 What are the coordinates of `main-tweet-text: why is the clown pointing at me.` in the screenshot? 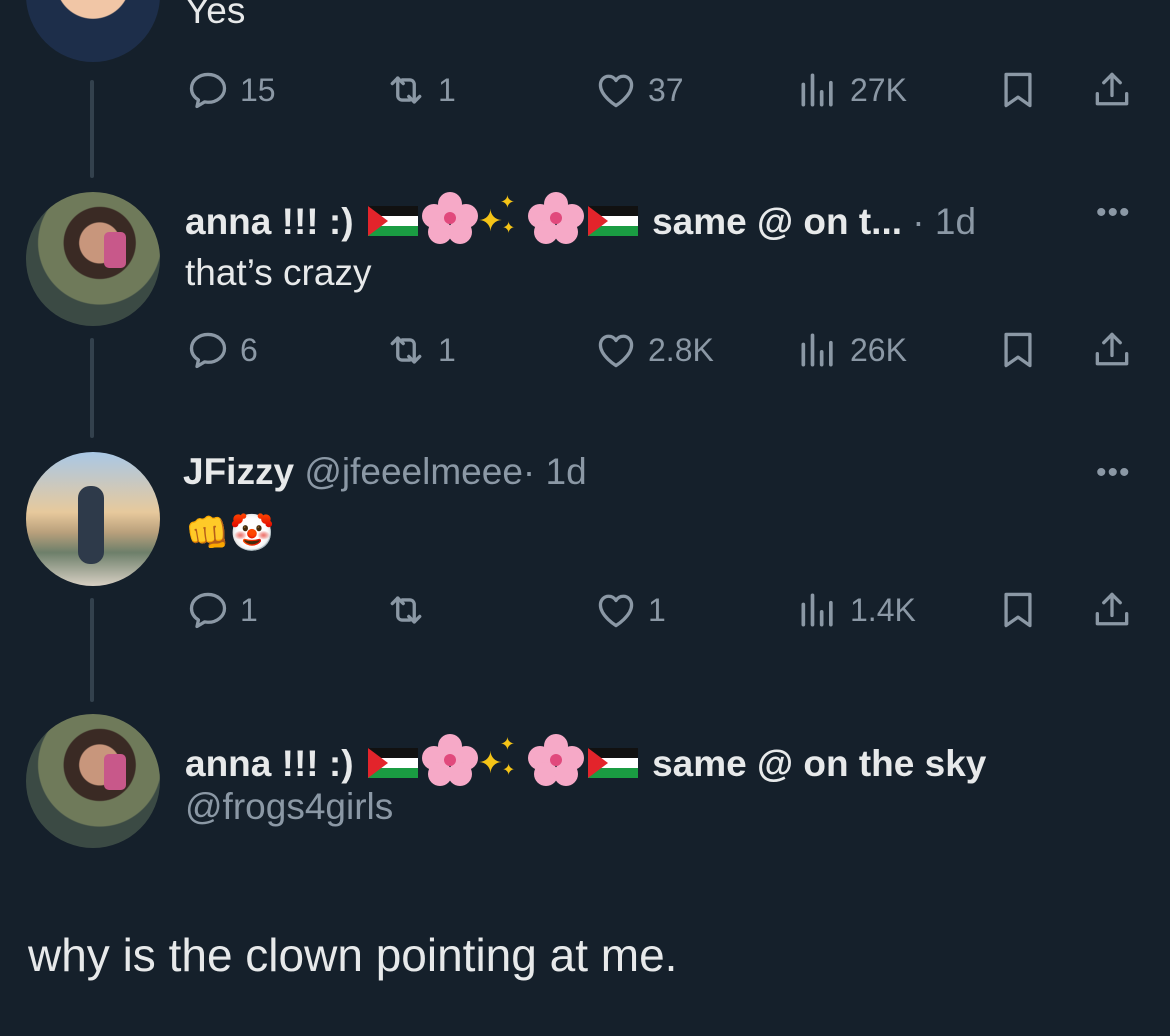 It's located at (353, 955).